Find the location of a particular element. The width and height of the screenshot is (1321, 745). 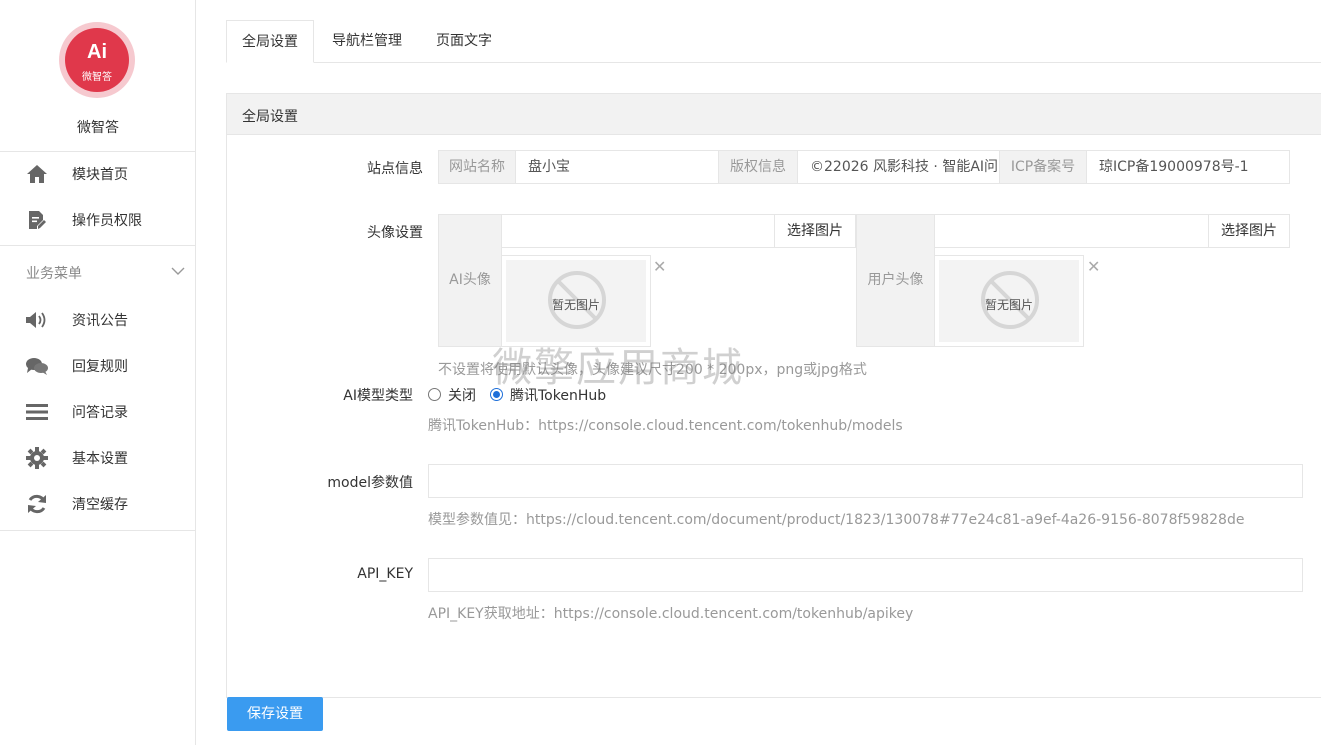

sidebar-item-label: 回复规则 is located at coordinates (100, 367).